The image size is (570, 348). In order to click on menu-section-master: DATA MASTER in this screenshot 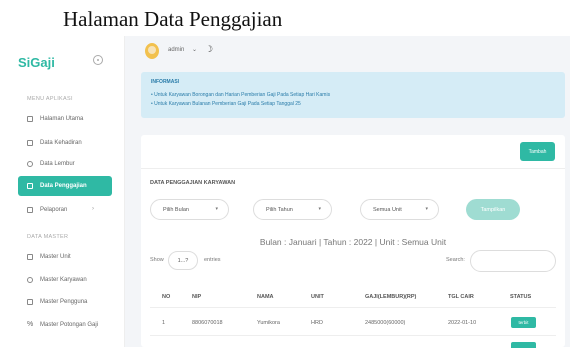, I will do `click(48, 237)`.